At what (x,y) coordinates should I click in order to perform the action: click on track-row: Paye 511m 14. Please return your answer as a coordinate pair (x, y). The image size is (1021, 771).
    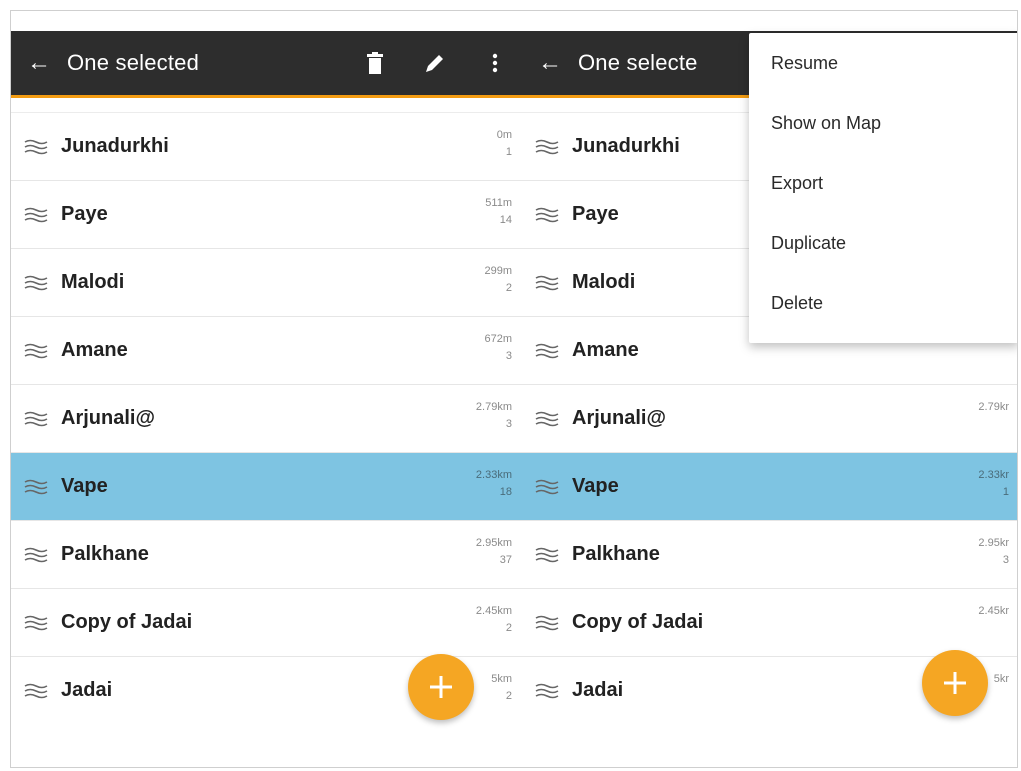
    Looking at the image, I should click on (266, 214).